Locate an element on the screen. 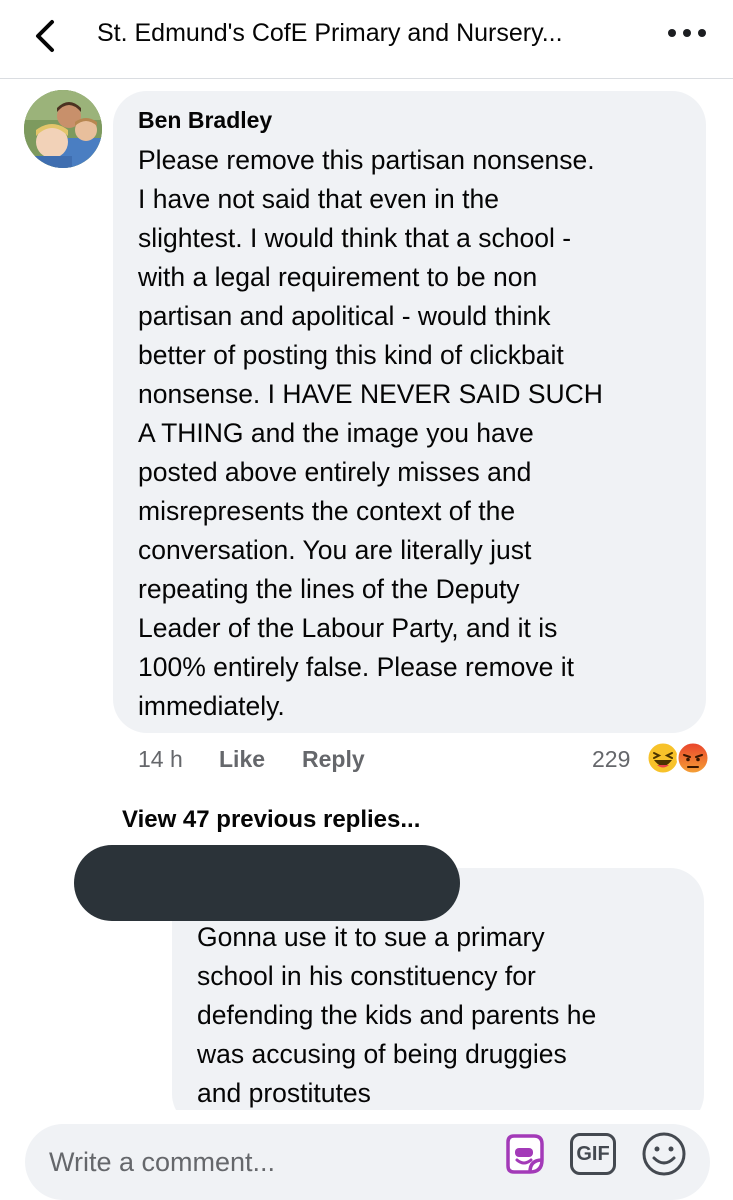 Image resolution: width=733 pixels, height=1200 pixels. angry-emoji-icon is located at coordinates (693, 758).